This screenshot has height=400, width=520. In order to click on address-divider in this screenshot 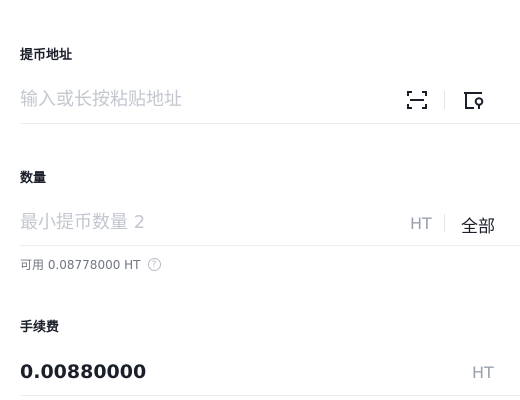, I will do `click(270, 123)`.